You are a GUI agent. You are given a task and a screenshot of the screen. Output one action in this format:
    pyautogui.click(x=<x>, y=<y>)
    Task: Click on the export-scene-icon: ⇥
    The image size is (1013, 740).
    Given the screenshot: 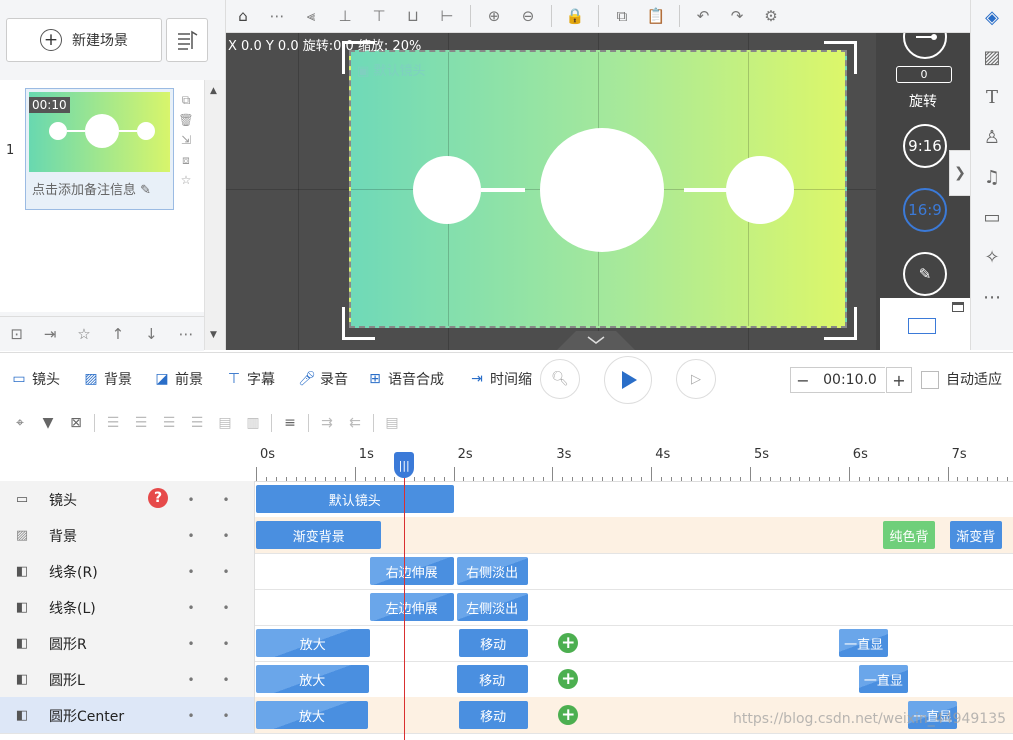 What is the action you would take?
    pyautogui.click(x=50, y=334)
    